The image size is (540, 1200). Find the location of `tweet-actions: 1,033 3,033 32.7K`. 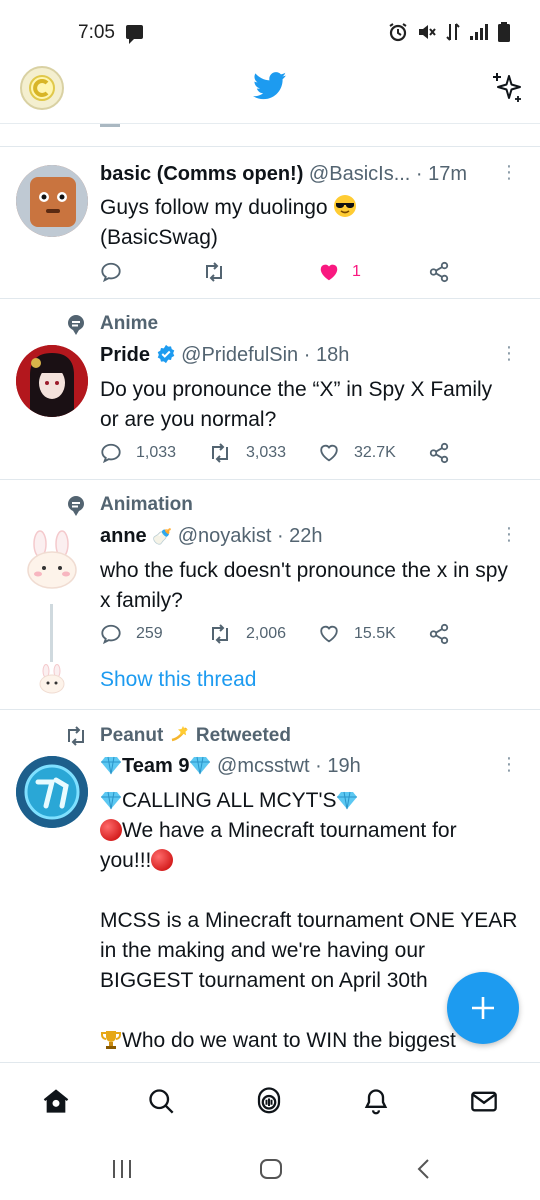

tweet-actions: 1,033 3,033 32.7K is located at coordinates (280, 456).